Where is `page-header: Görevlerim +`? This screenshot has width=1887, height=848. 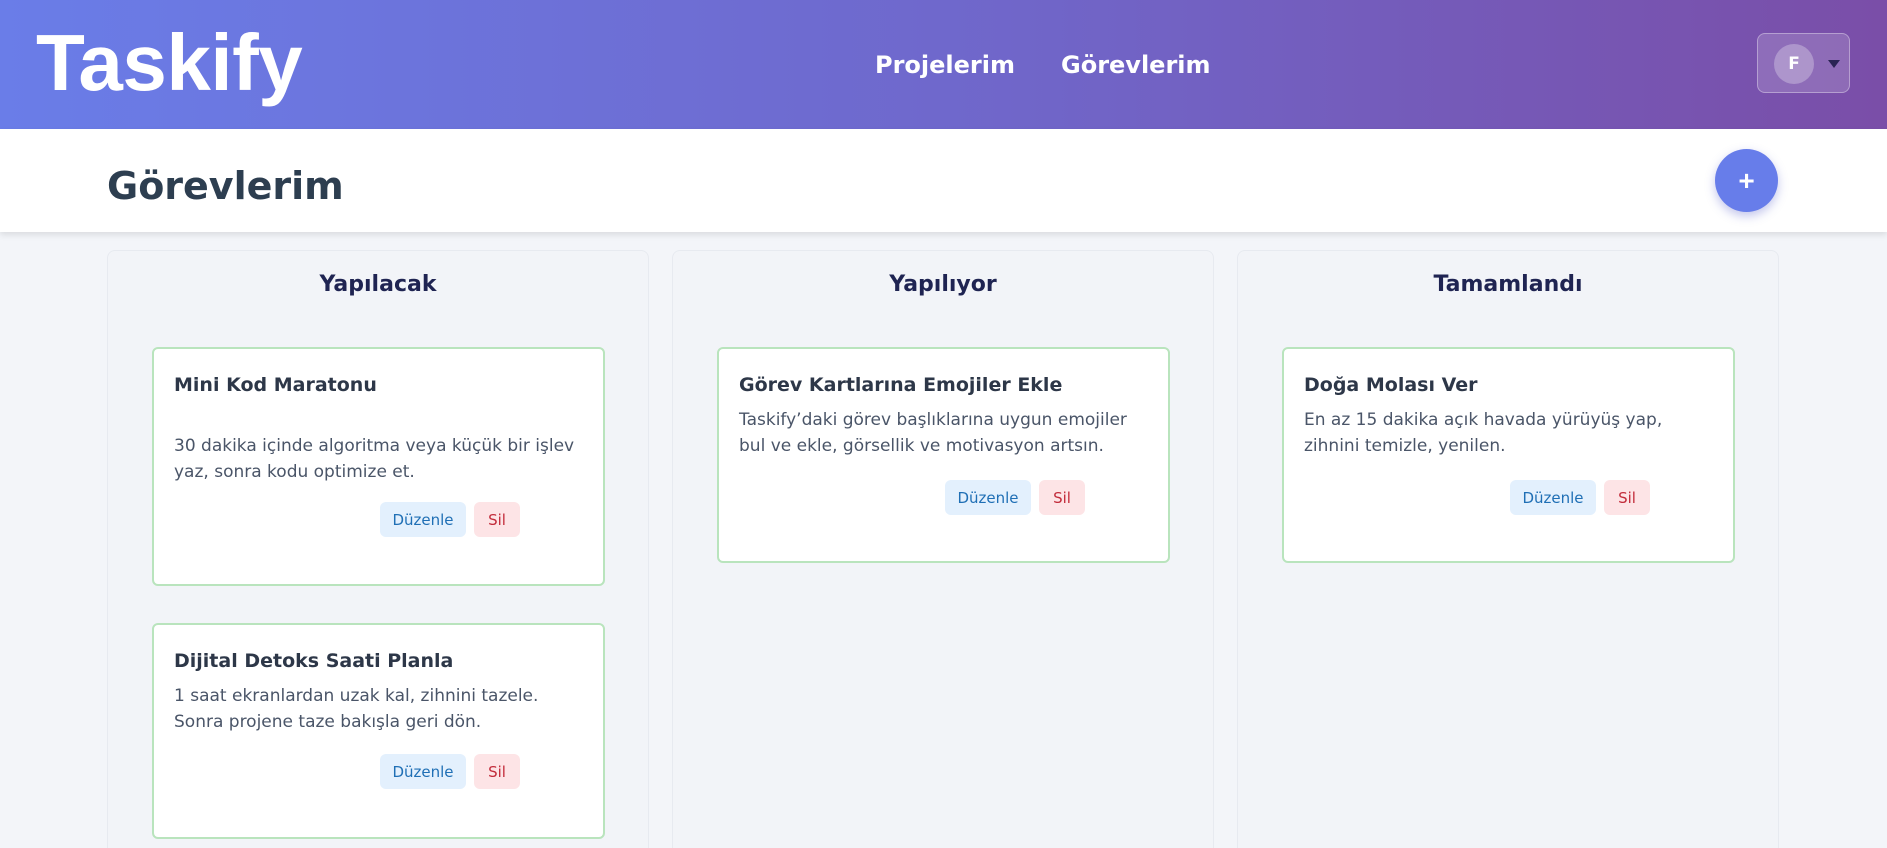 page-header: Görevlerim + is located at coordinates (943, 180).